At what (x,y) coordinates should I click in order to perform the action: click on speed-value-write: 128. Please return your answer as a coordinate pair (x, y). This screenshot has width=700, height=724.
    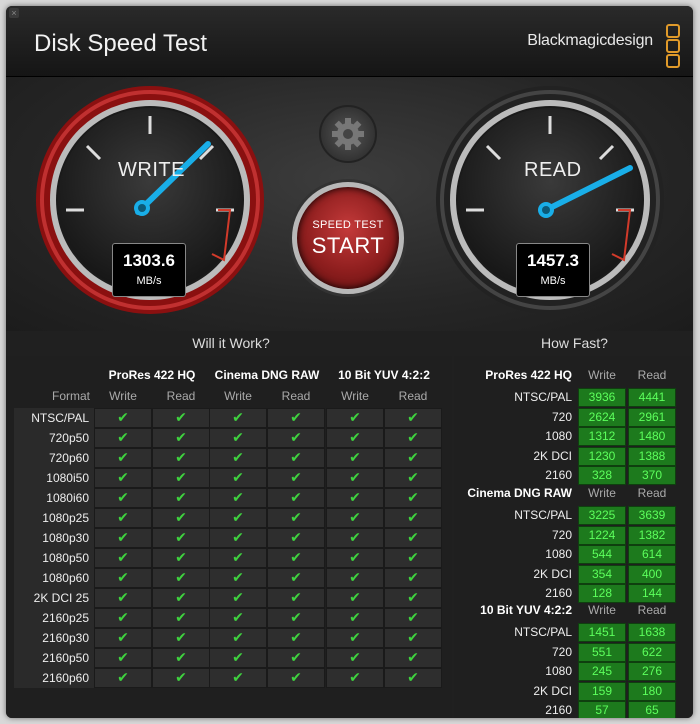
    Looking at the image, I should click on (602, 593).